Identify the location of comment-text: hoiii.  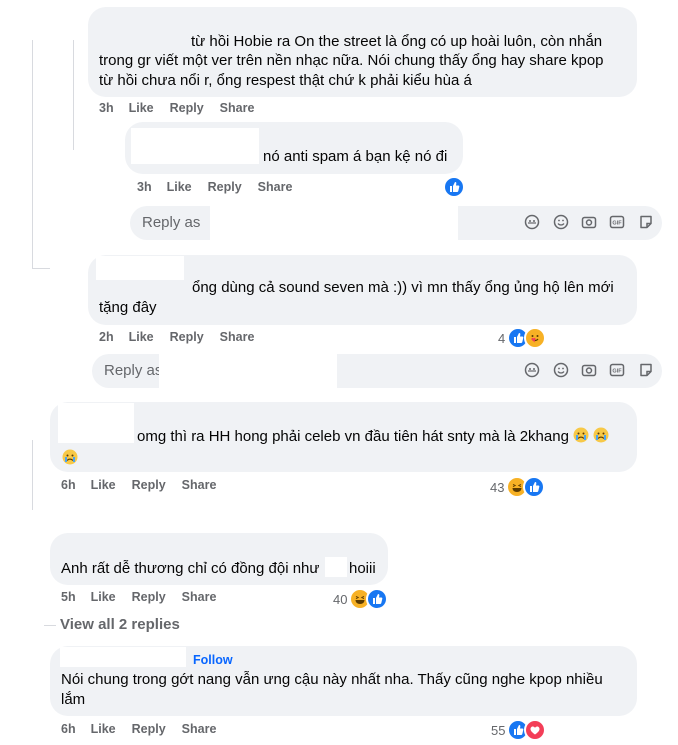
(362, 568).